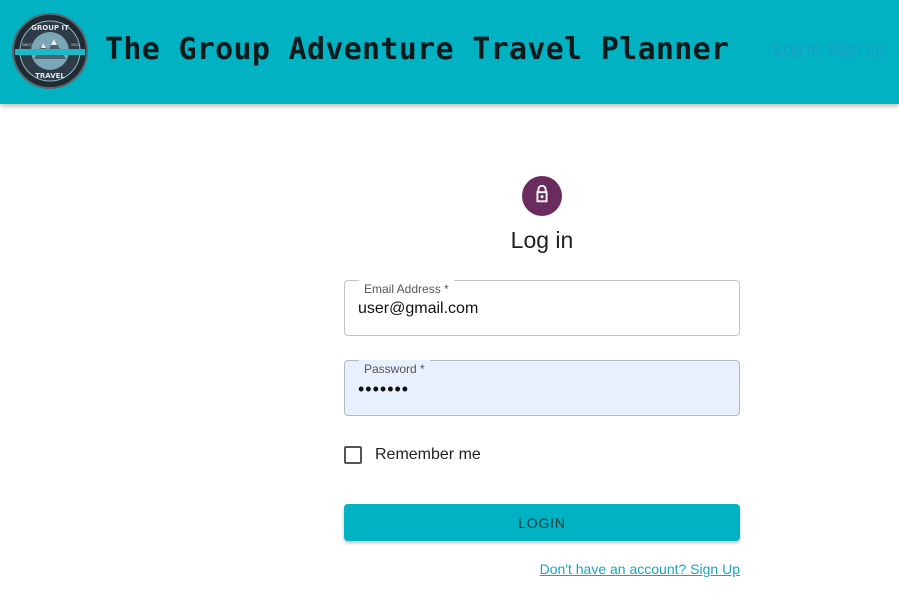  What do you see at coordinates (406, 289) in the screenshot?
I see `email-field-label: Email Address *` at bounding box center [406, 289].